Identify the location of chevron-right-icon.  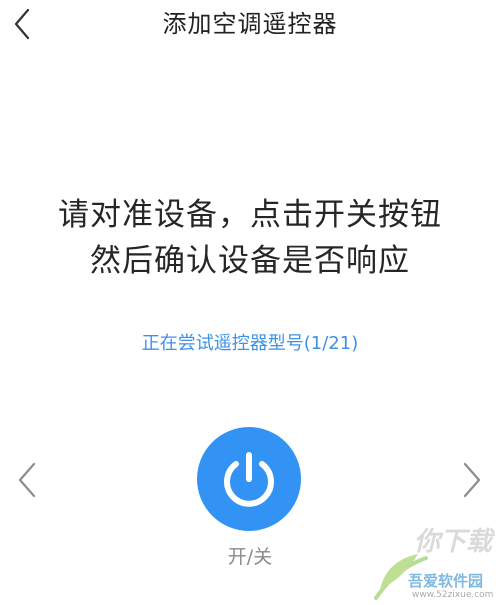
(472, 480).